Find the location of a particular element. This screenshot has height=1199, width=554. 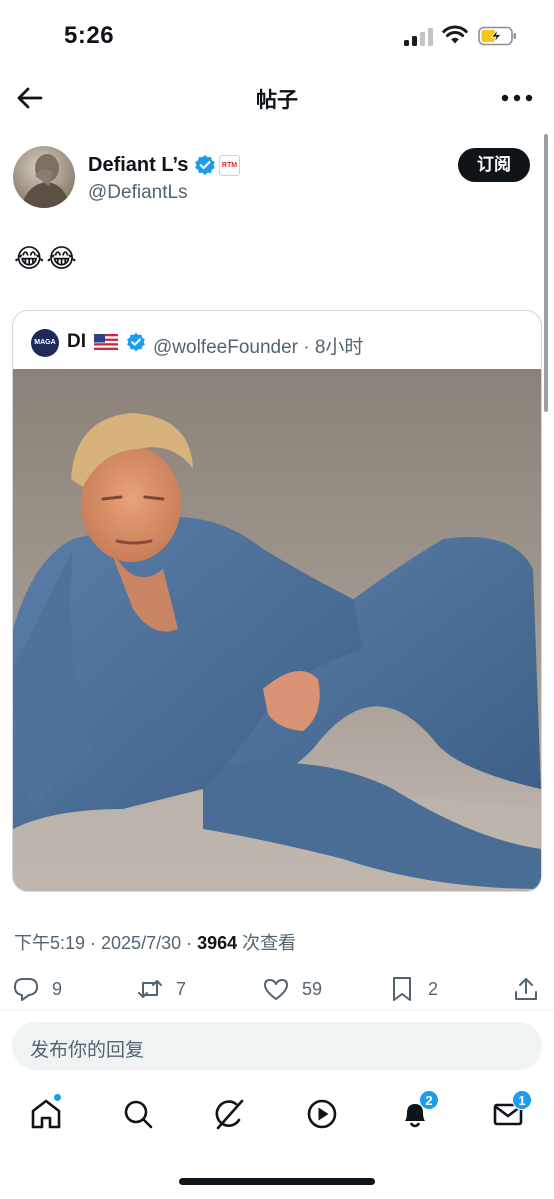

tab-search is located at coordinates (138, 1114).